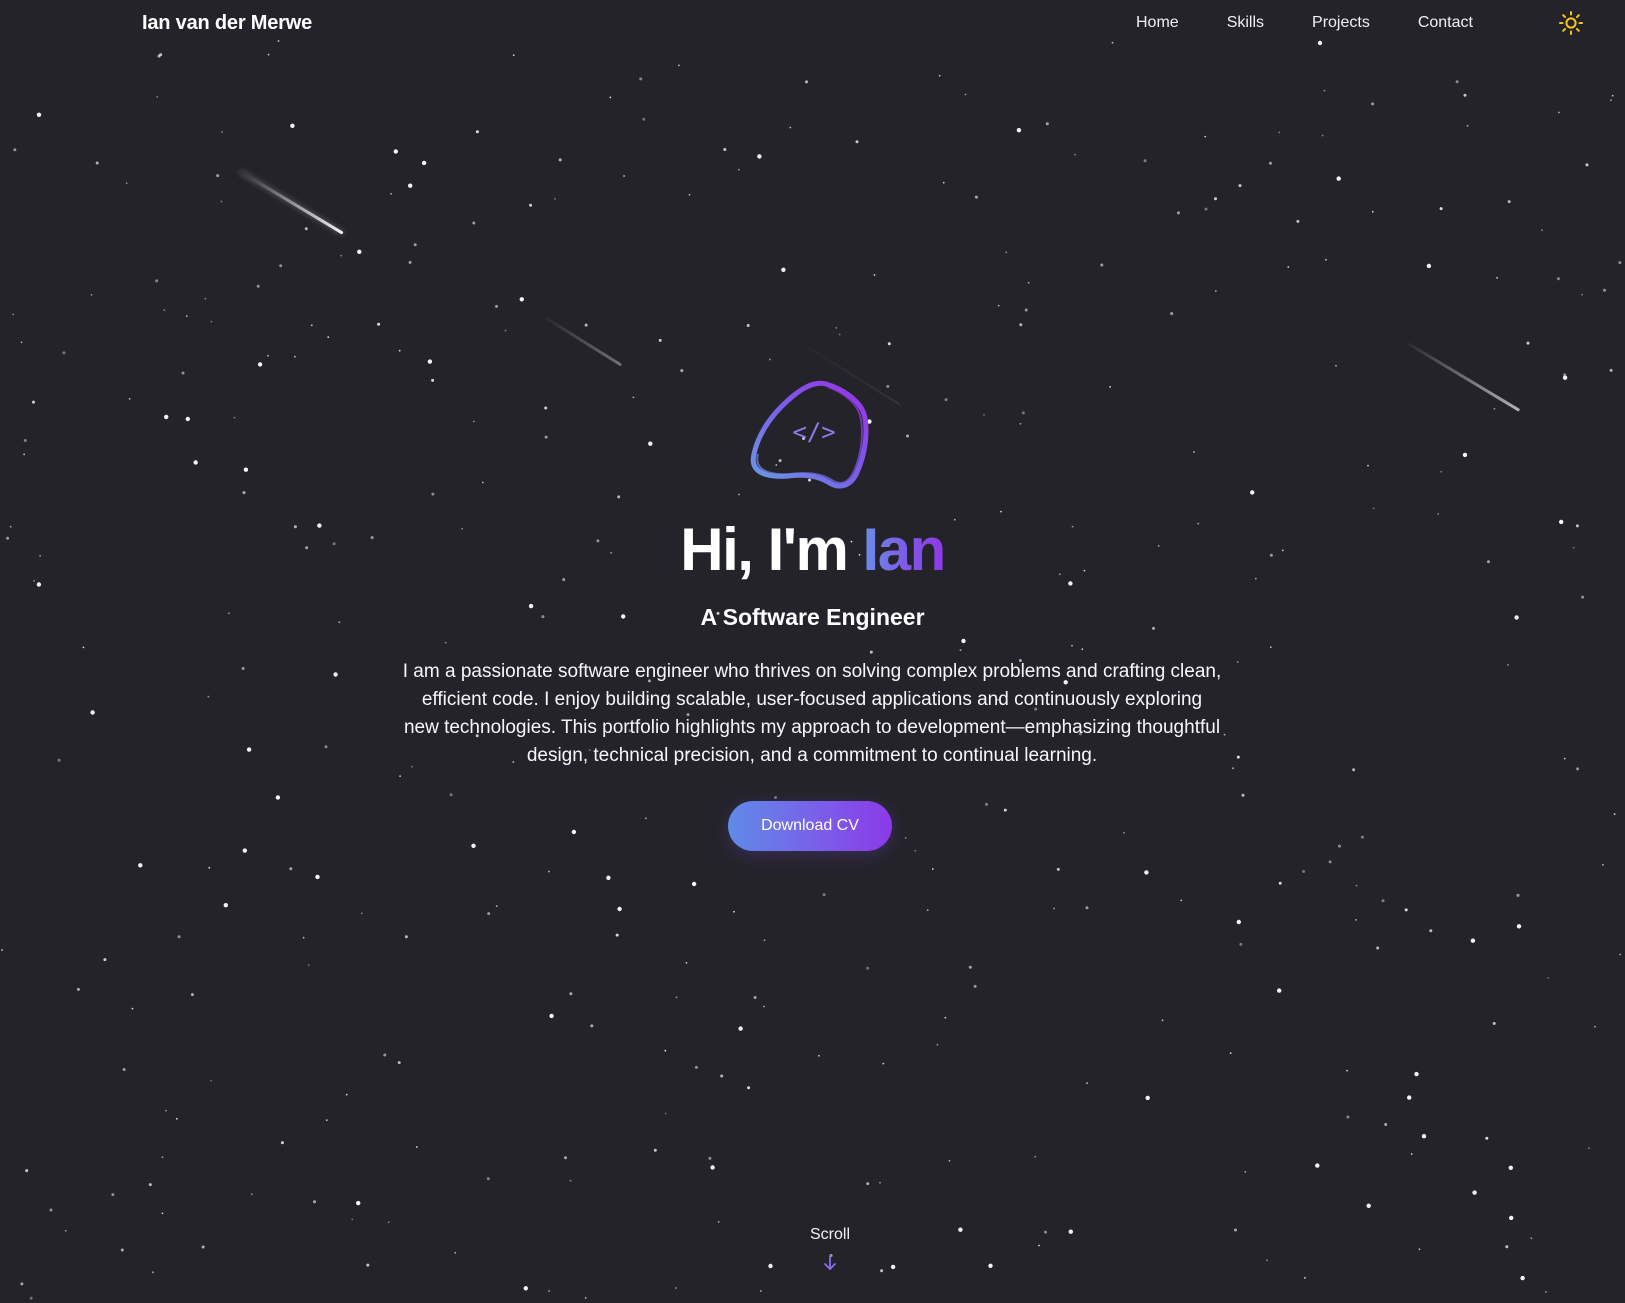 The width and height of the screenshot is (1625, 1303). I want to click on download-cv-button: Download CV, so click(810, 826).